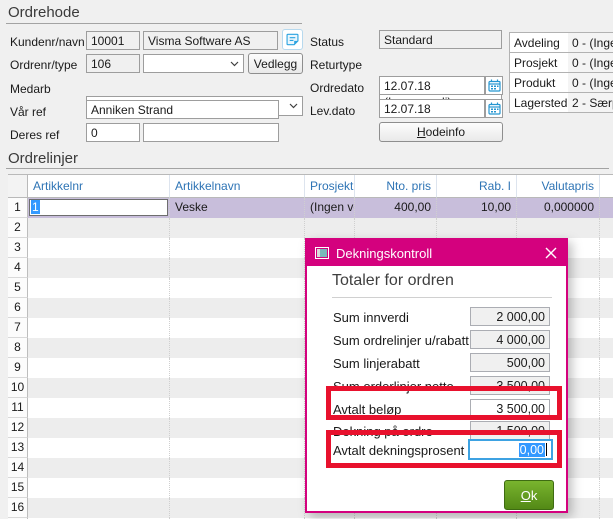  I want to click on table-row-2: 2, so click(310, 228).